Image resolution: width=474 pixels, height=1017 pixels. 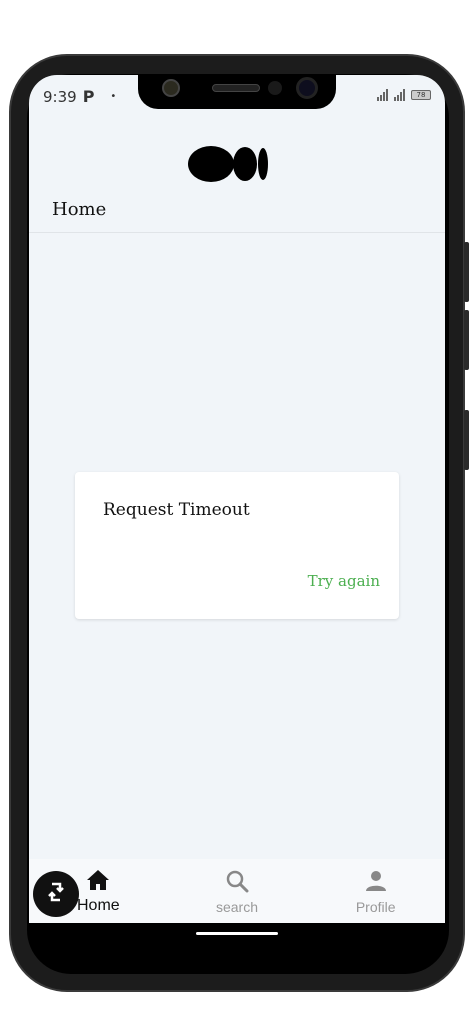 What do you see at coordinates (237, 92) in the screenshot?
I see `camera-notch` at bounding box center [237, 92].